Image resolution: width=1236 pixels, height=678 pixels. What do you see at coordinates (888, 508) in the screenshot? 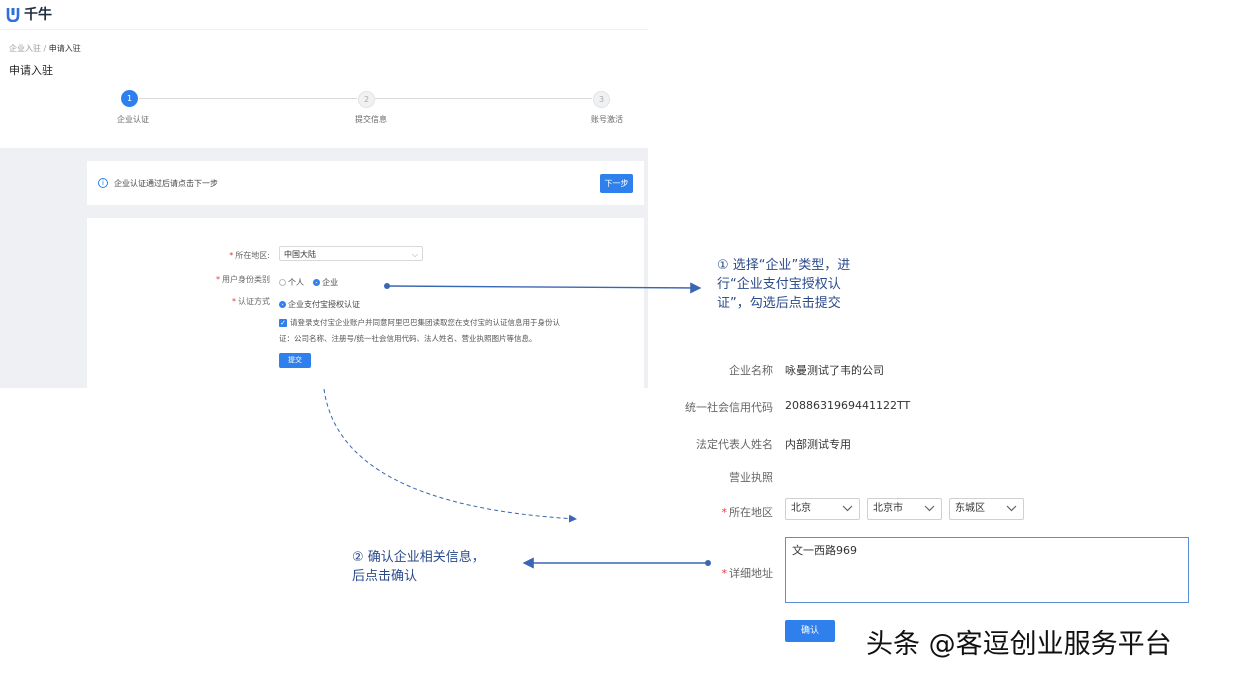
I see `city-select-value: 北京市` at bounding box center [888, 508].